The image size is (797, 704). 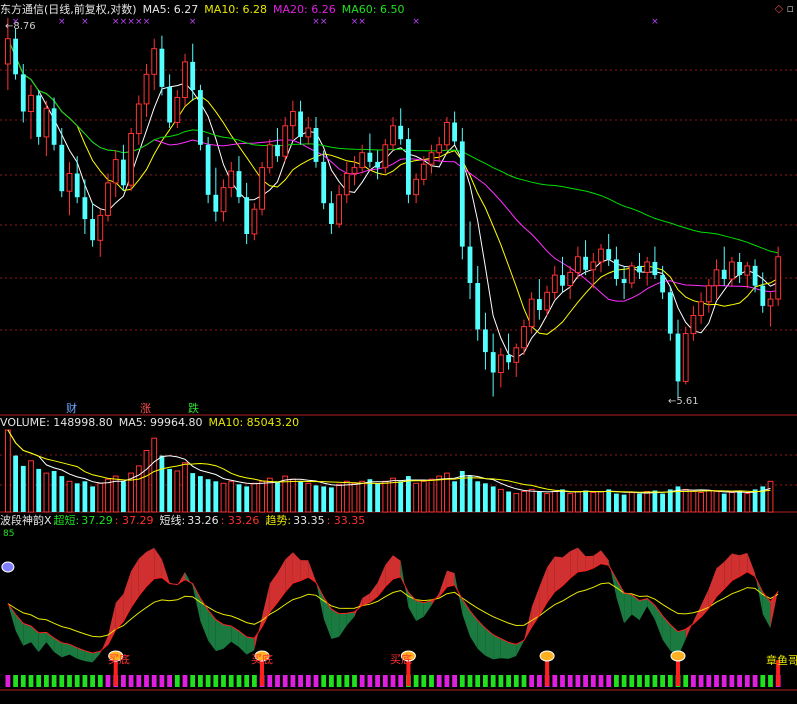 I want to click on volume-bars, so click(x=389, y=471).